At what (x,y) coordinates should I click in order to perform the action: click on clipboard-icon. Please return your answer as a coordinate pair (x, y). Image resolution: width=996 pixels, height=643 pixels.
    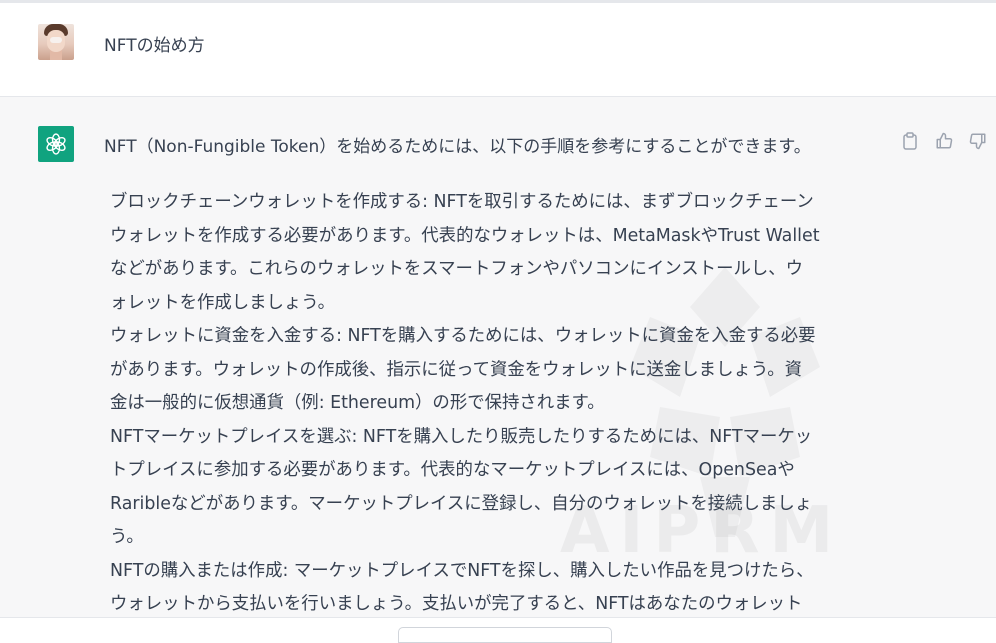
    Looking at the image, I should click on (910, 141).